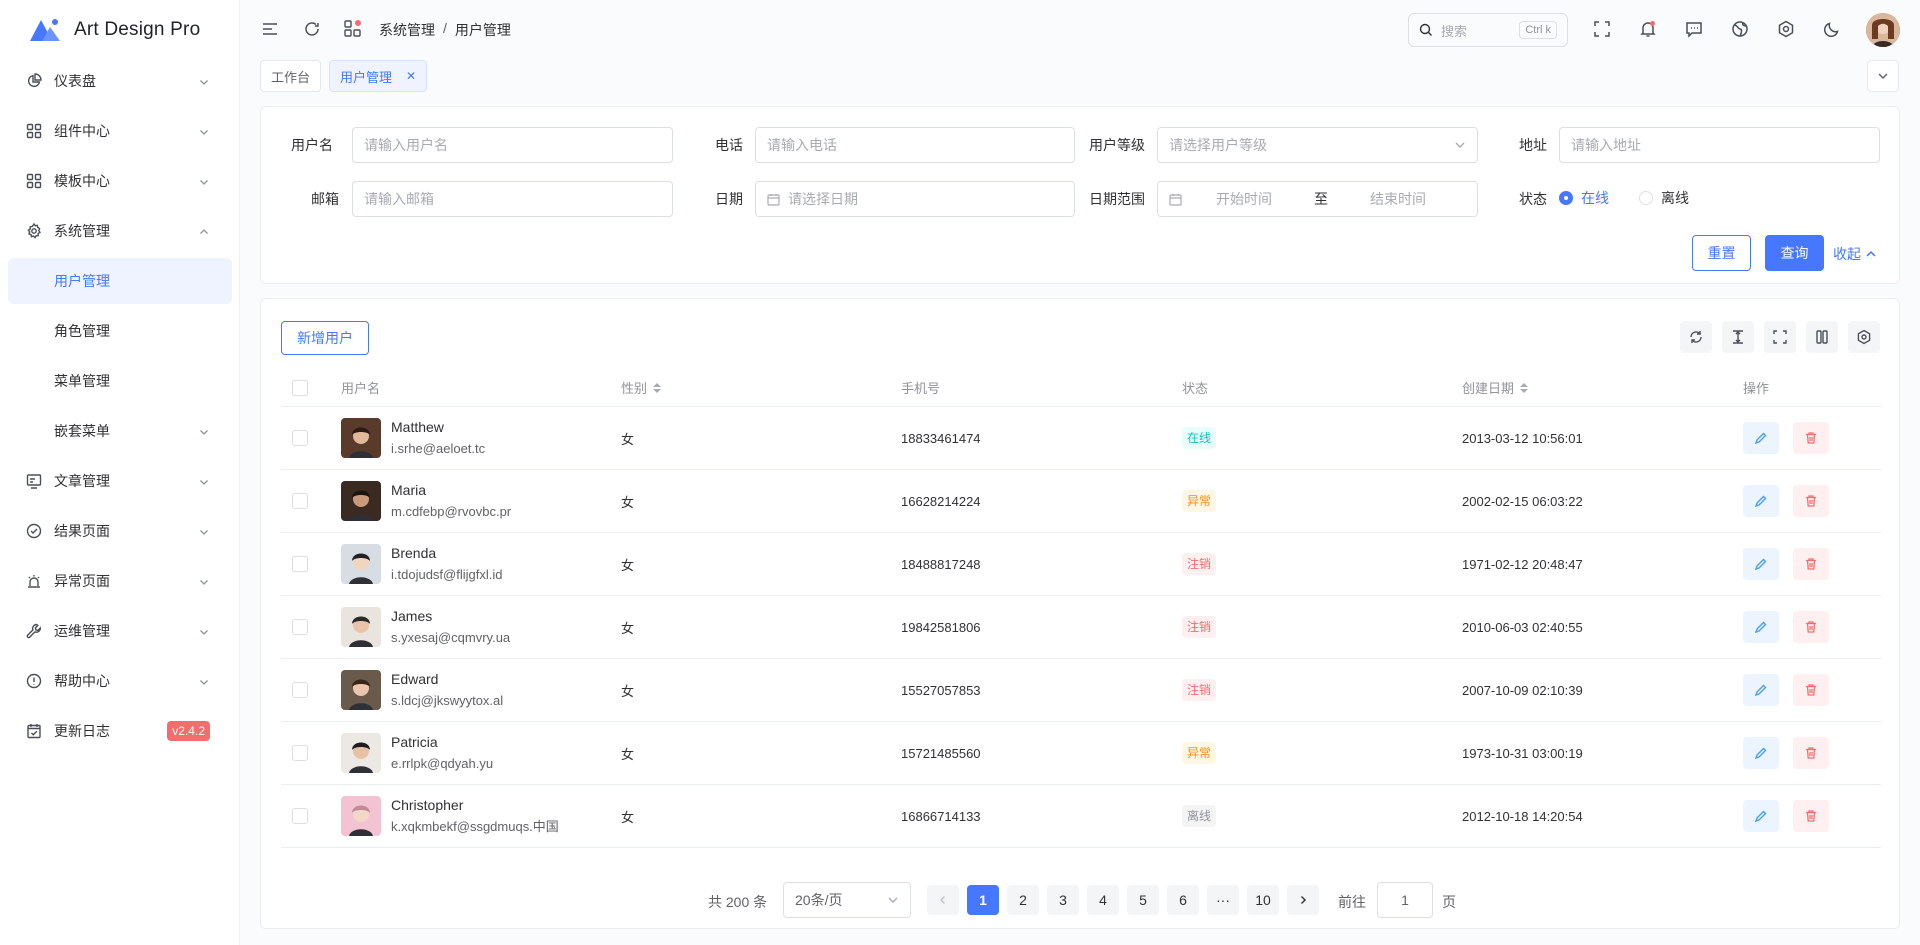 Image resolution: width=1920 pixels, height=945 pixels. I want to click on breadcrumb-item-system: 系统管理, so click(407, 30).